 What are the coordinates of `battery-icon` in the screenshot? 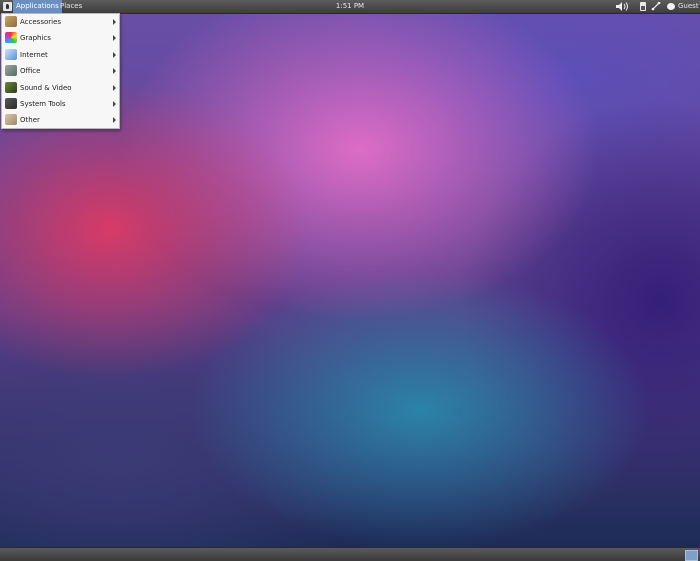 It's located at (643, 6).